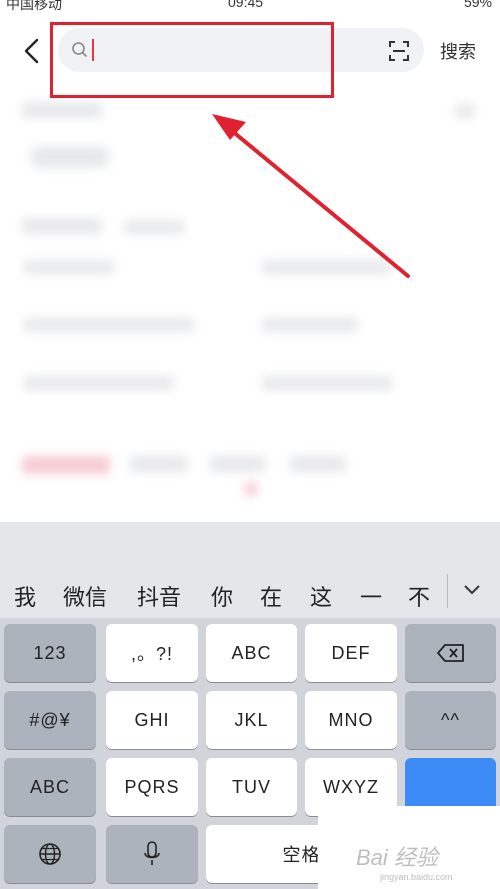  Describe the element at coordinates (50, 653) in the screenshot. I see `key-123: 123` at that location.